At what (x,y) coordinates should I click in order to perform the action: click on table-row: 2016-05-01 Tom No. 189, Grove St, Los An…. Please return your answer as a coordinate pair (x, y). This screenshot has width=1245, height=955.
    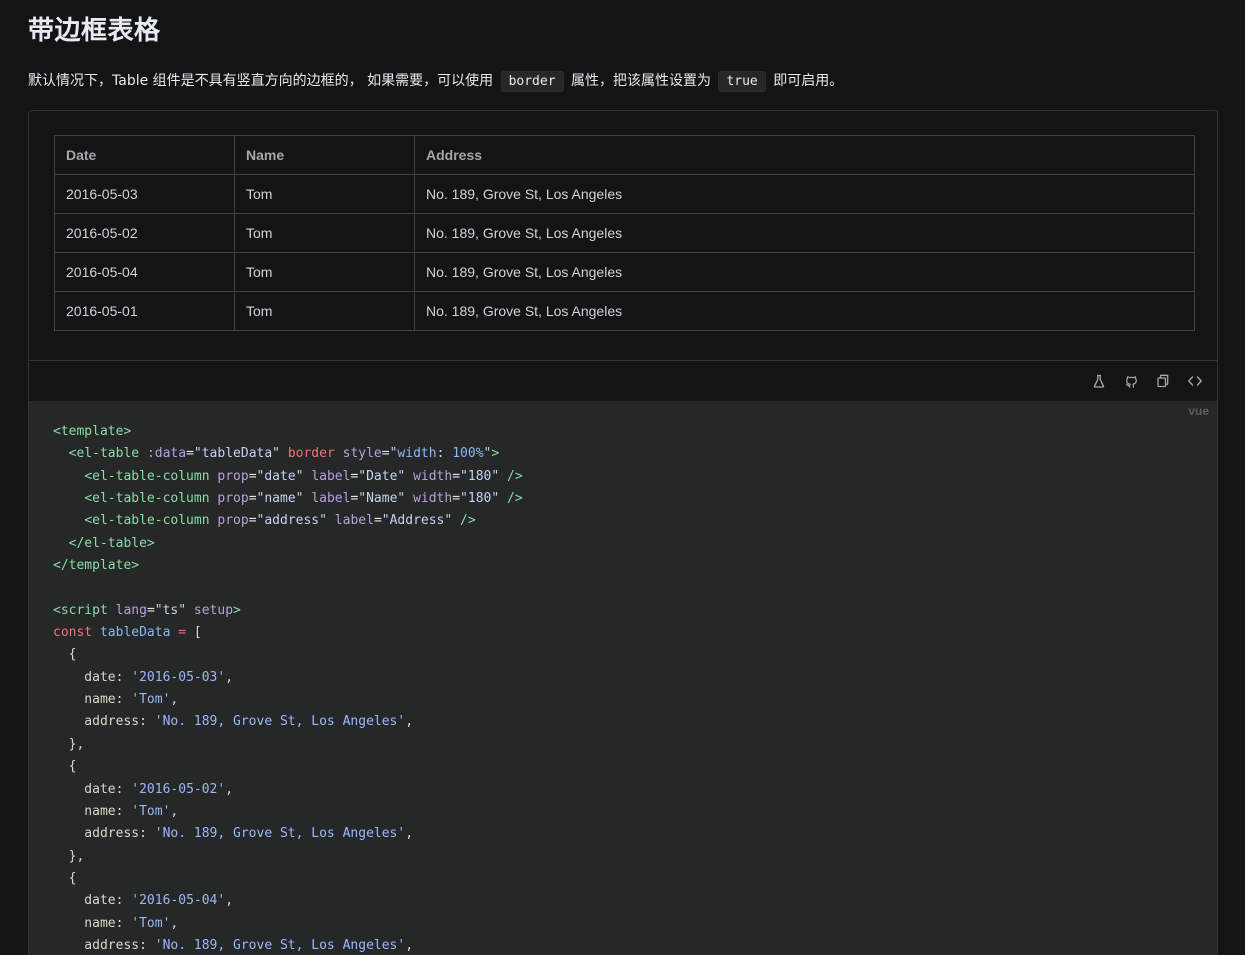
    Looking at the image, I should click on (624, 311).